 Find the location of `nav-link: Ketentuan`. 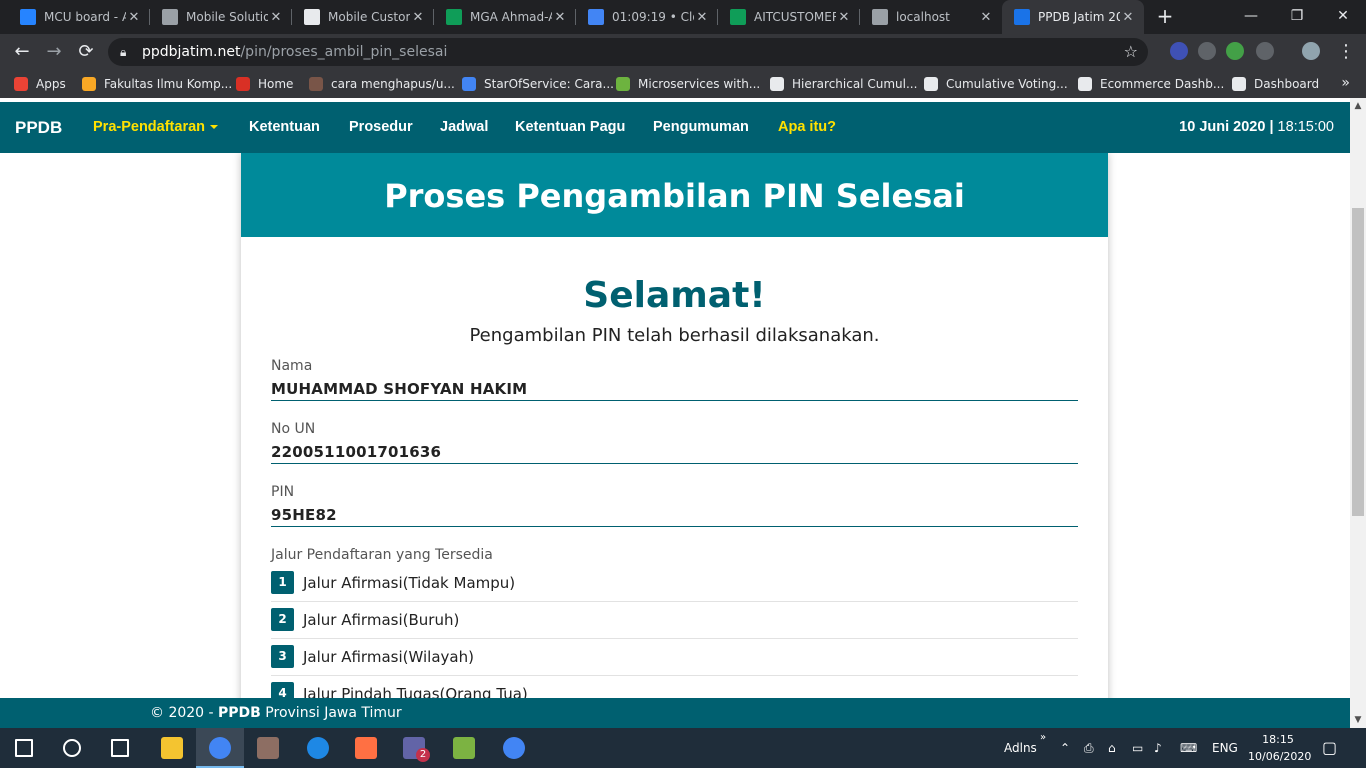

nav-link: Ketentuan is located at coordinates (284, 127).